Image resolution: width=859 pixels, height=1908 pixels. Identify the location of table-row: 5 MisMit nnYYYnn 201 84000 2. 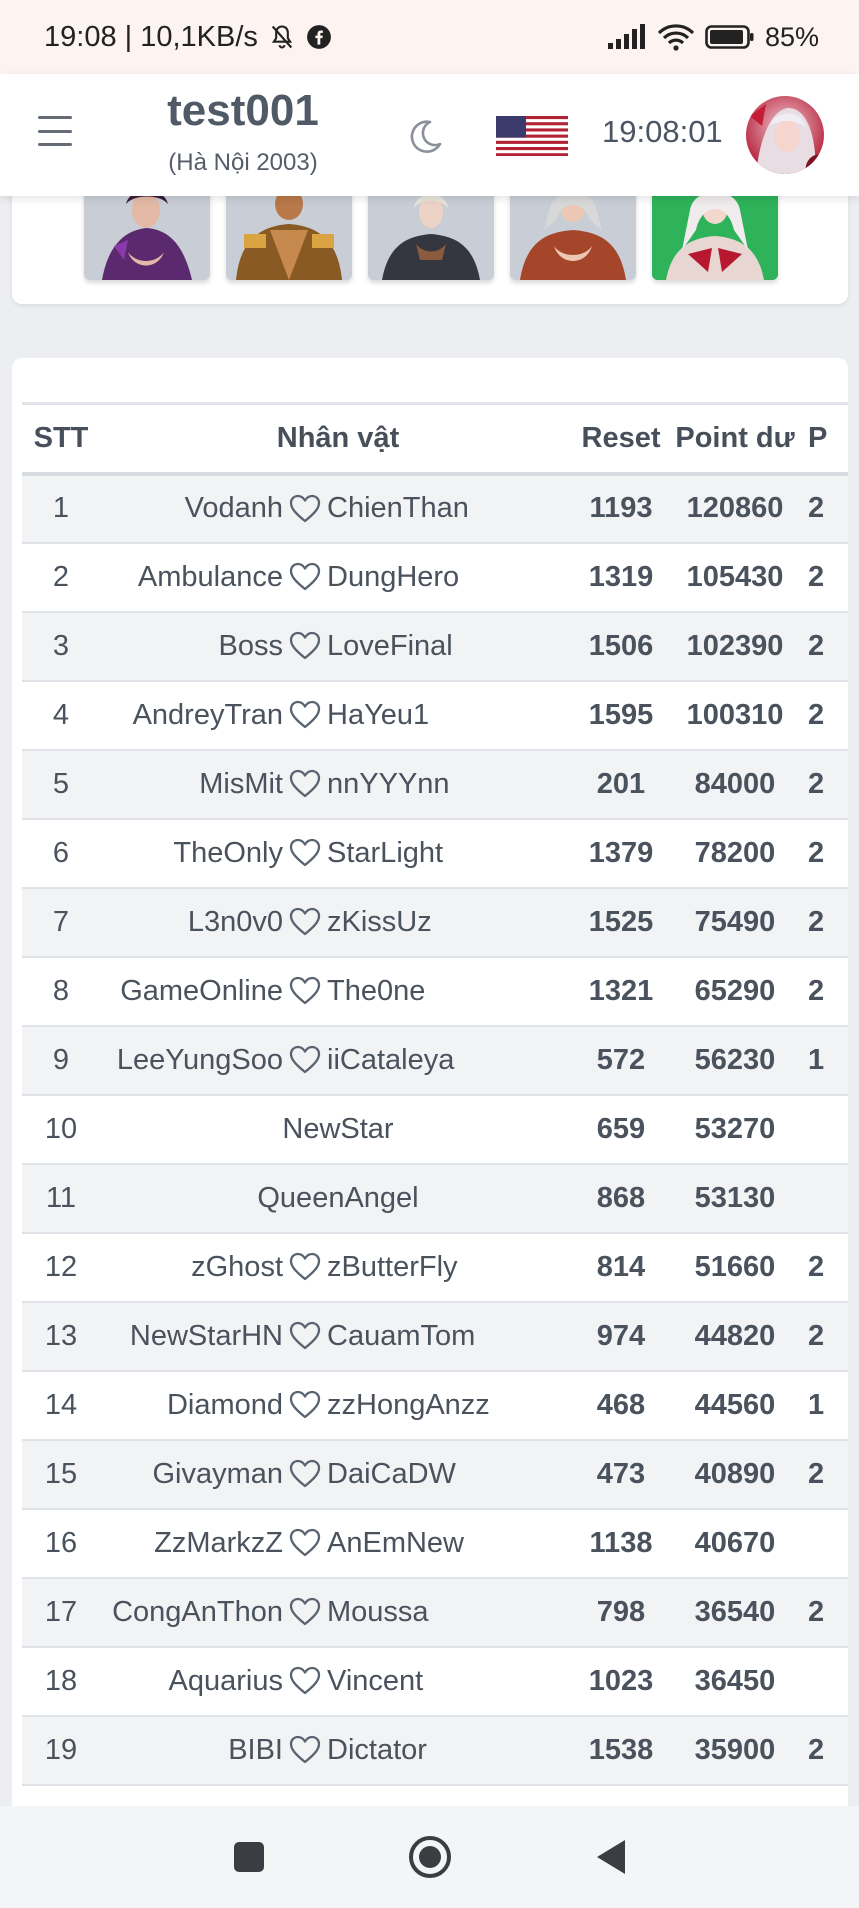
(435, 784).